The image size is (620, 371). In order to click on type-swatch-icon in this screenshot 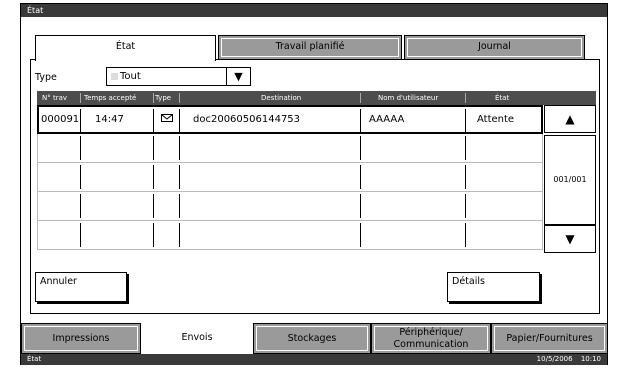, I will do `click(114, 76)`.